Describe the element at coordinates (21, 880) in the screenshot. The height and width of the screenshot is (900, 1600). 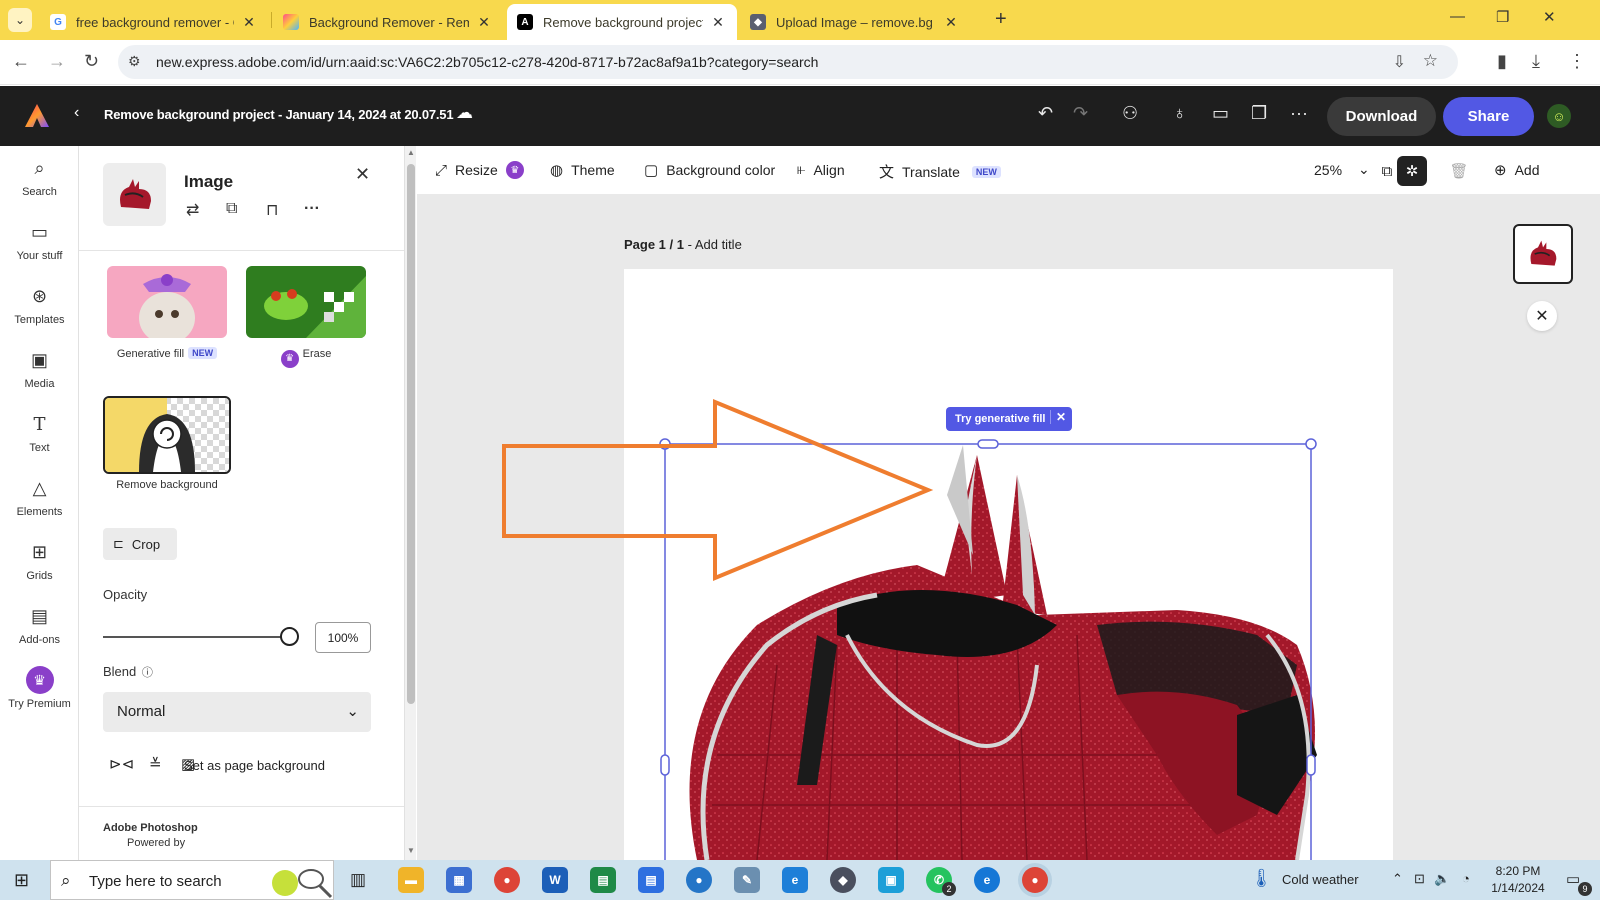
I see `windows-start-icon: ⊞` at that location.